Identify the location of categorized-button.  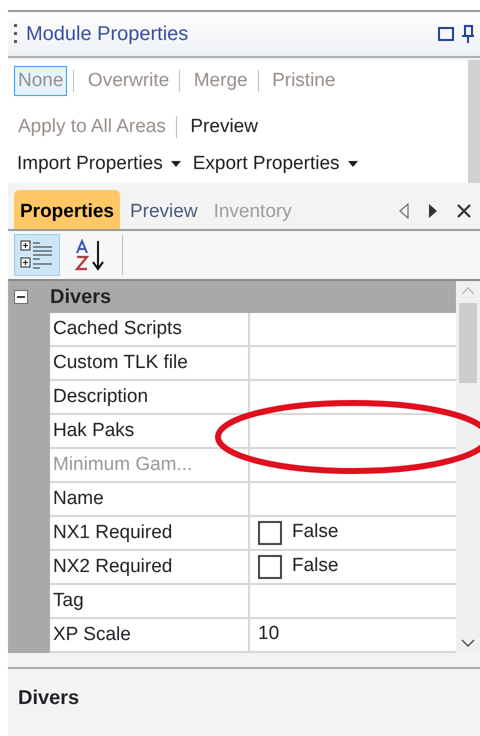
(37, 255).